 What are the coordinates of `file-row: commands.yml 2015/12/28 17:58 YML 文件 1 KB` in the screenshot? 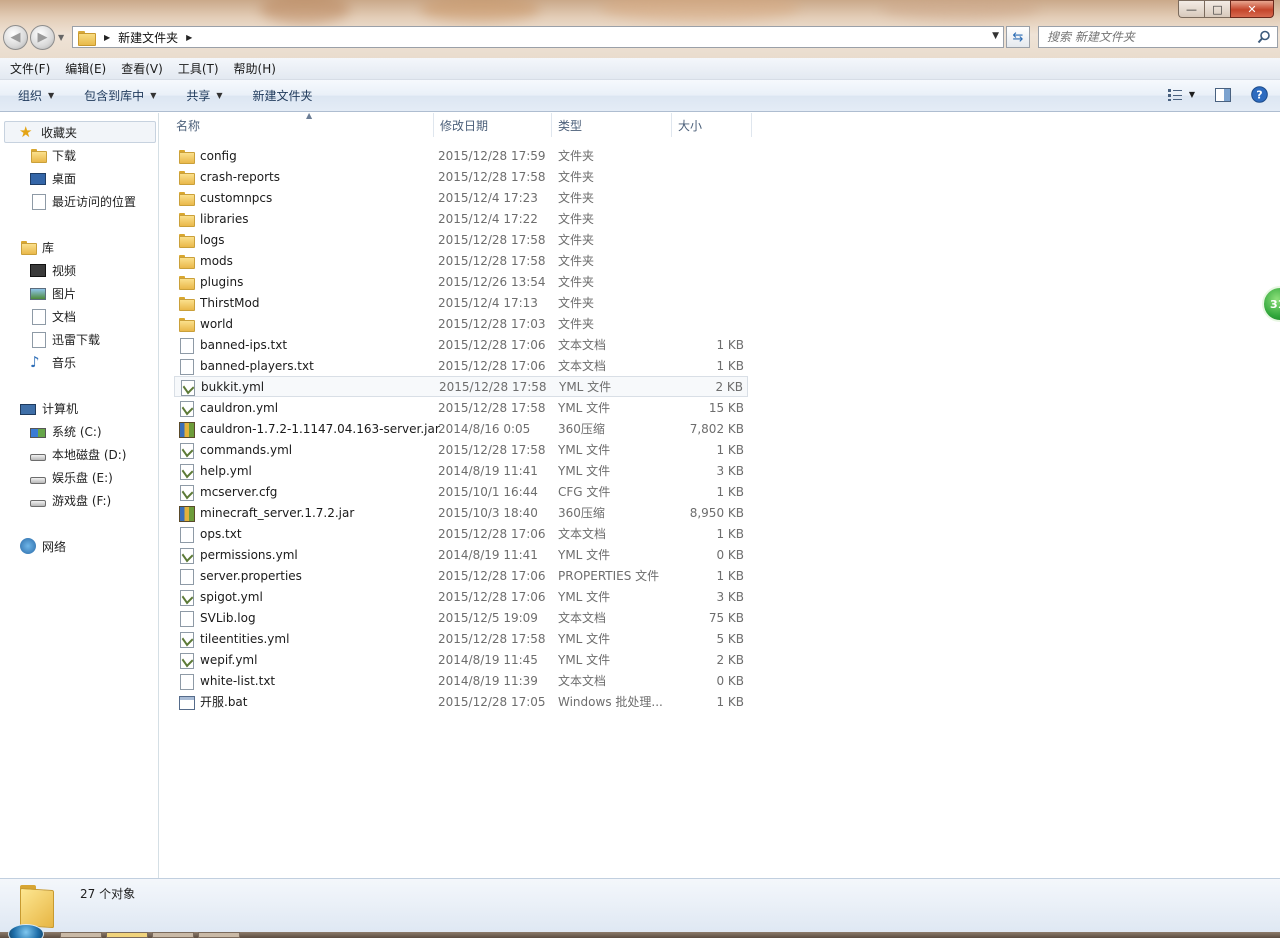 It's located at (461, 449).